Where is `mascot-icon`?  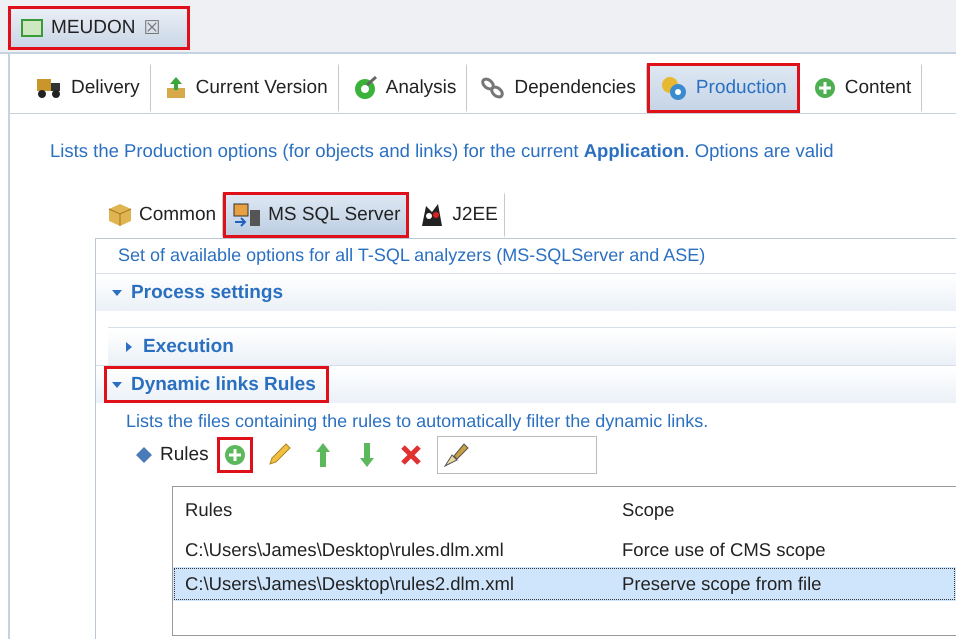 mascot-icon is located at coordinates (432, 215).